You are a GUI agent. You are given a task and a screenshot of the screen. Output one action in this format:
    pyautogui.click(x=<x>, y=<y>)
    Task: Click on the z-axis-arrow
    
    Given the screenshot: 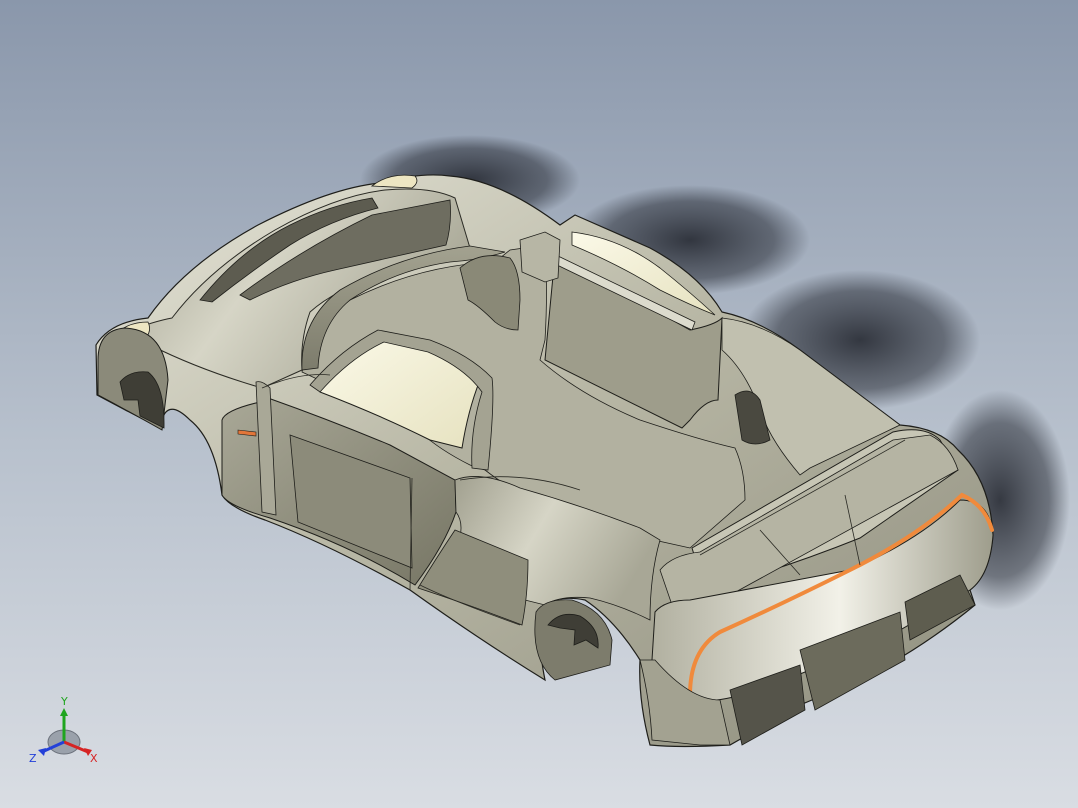 What is the action you would take?
    pyautogui.click(x=42, y=752)
    